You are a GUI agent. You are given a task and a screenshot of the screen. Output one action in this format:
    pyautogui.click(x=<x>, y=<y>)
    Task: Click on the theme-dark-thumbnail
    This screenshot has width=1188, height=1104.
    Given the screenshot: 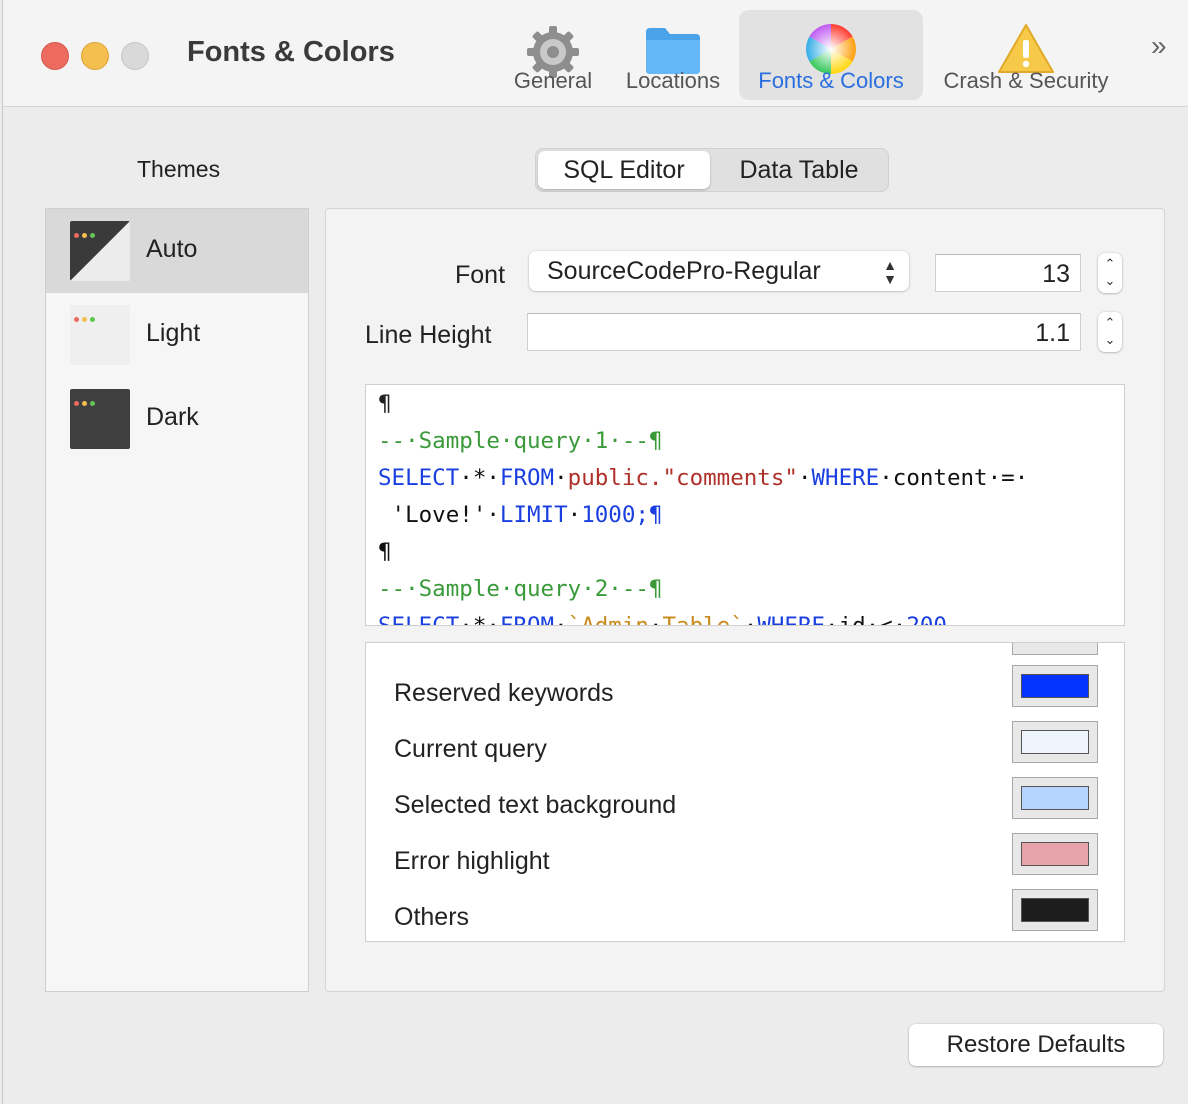 What is the action you would take?
    pyautogui.click(x=100, y=419)
    